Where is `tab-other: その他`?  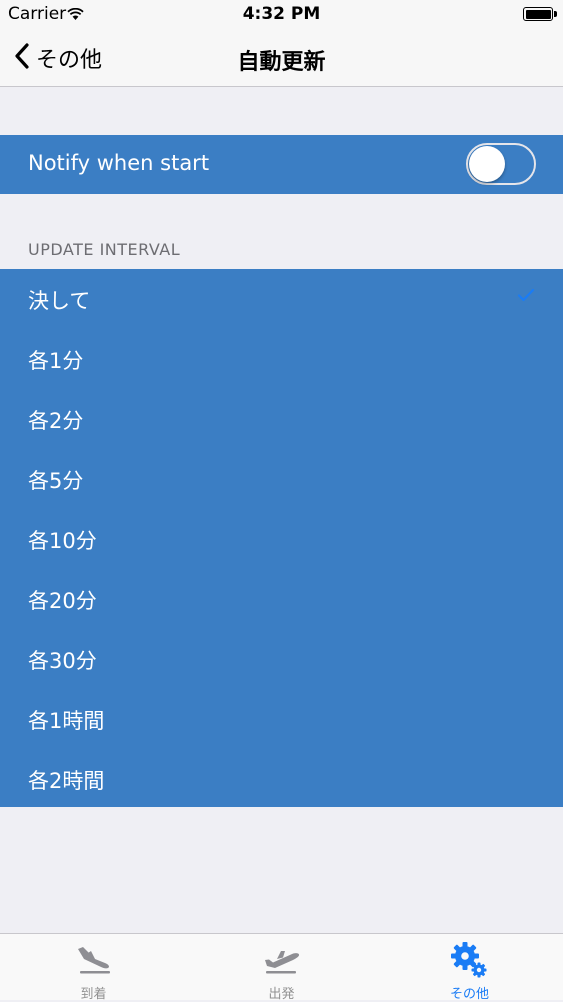
tab-other: その他 is located at coordinates (469, 968).